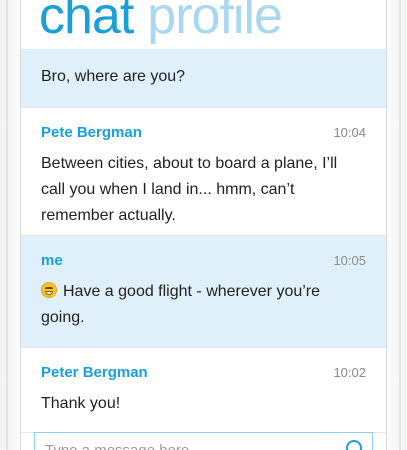  I want to click on message-input, so click(185, 445).